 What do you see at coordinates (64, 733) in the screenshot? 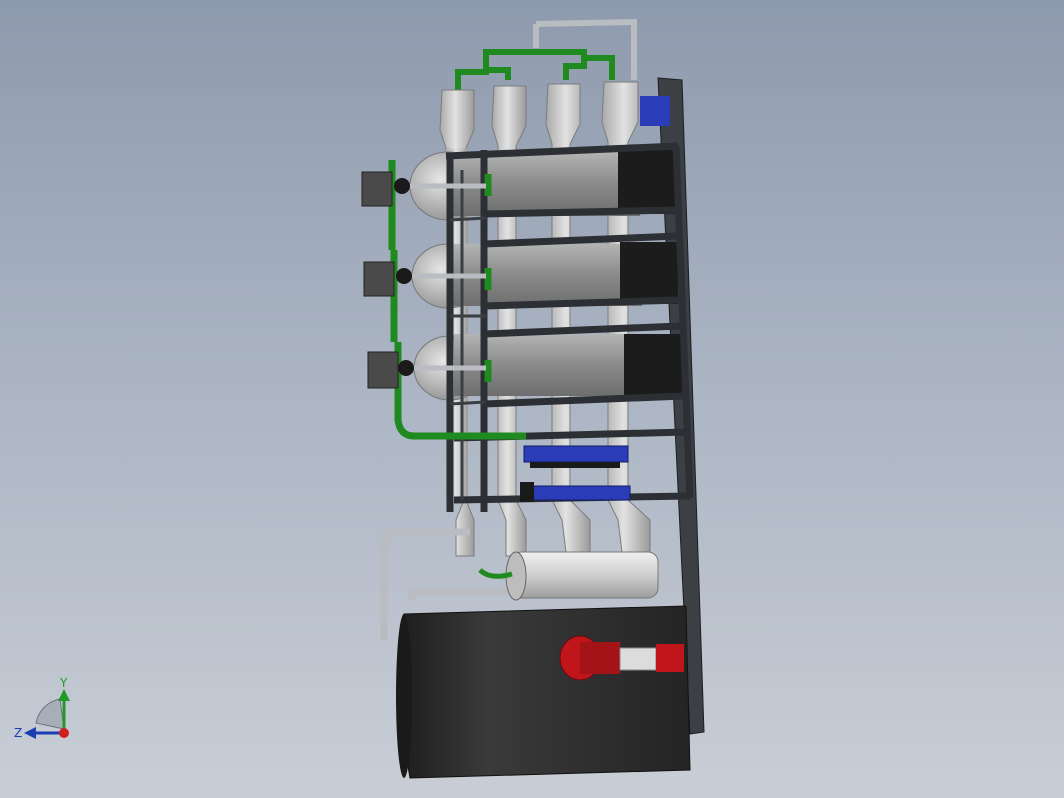
I see `x-axis-dot` at bounding box center [64, 733].